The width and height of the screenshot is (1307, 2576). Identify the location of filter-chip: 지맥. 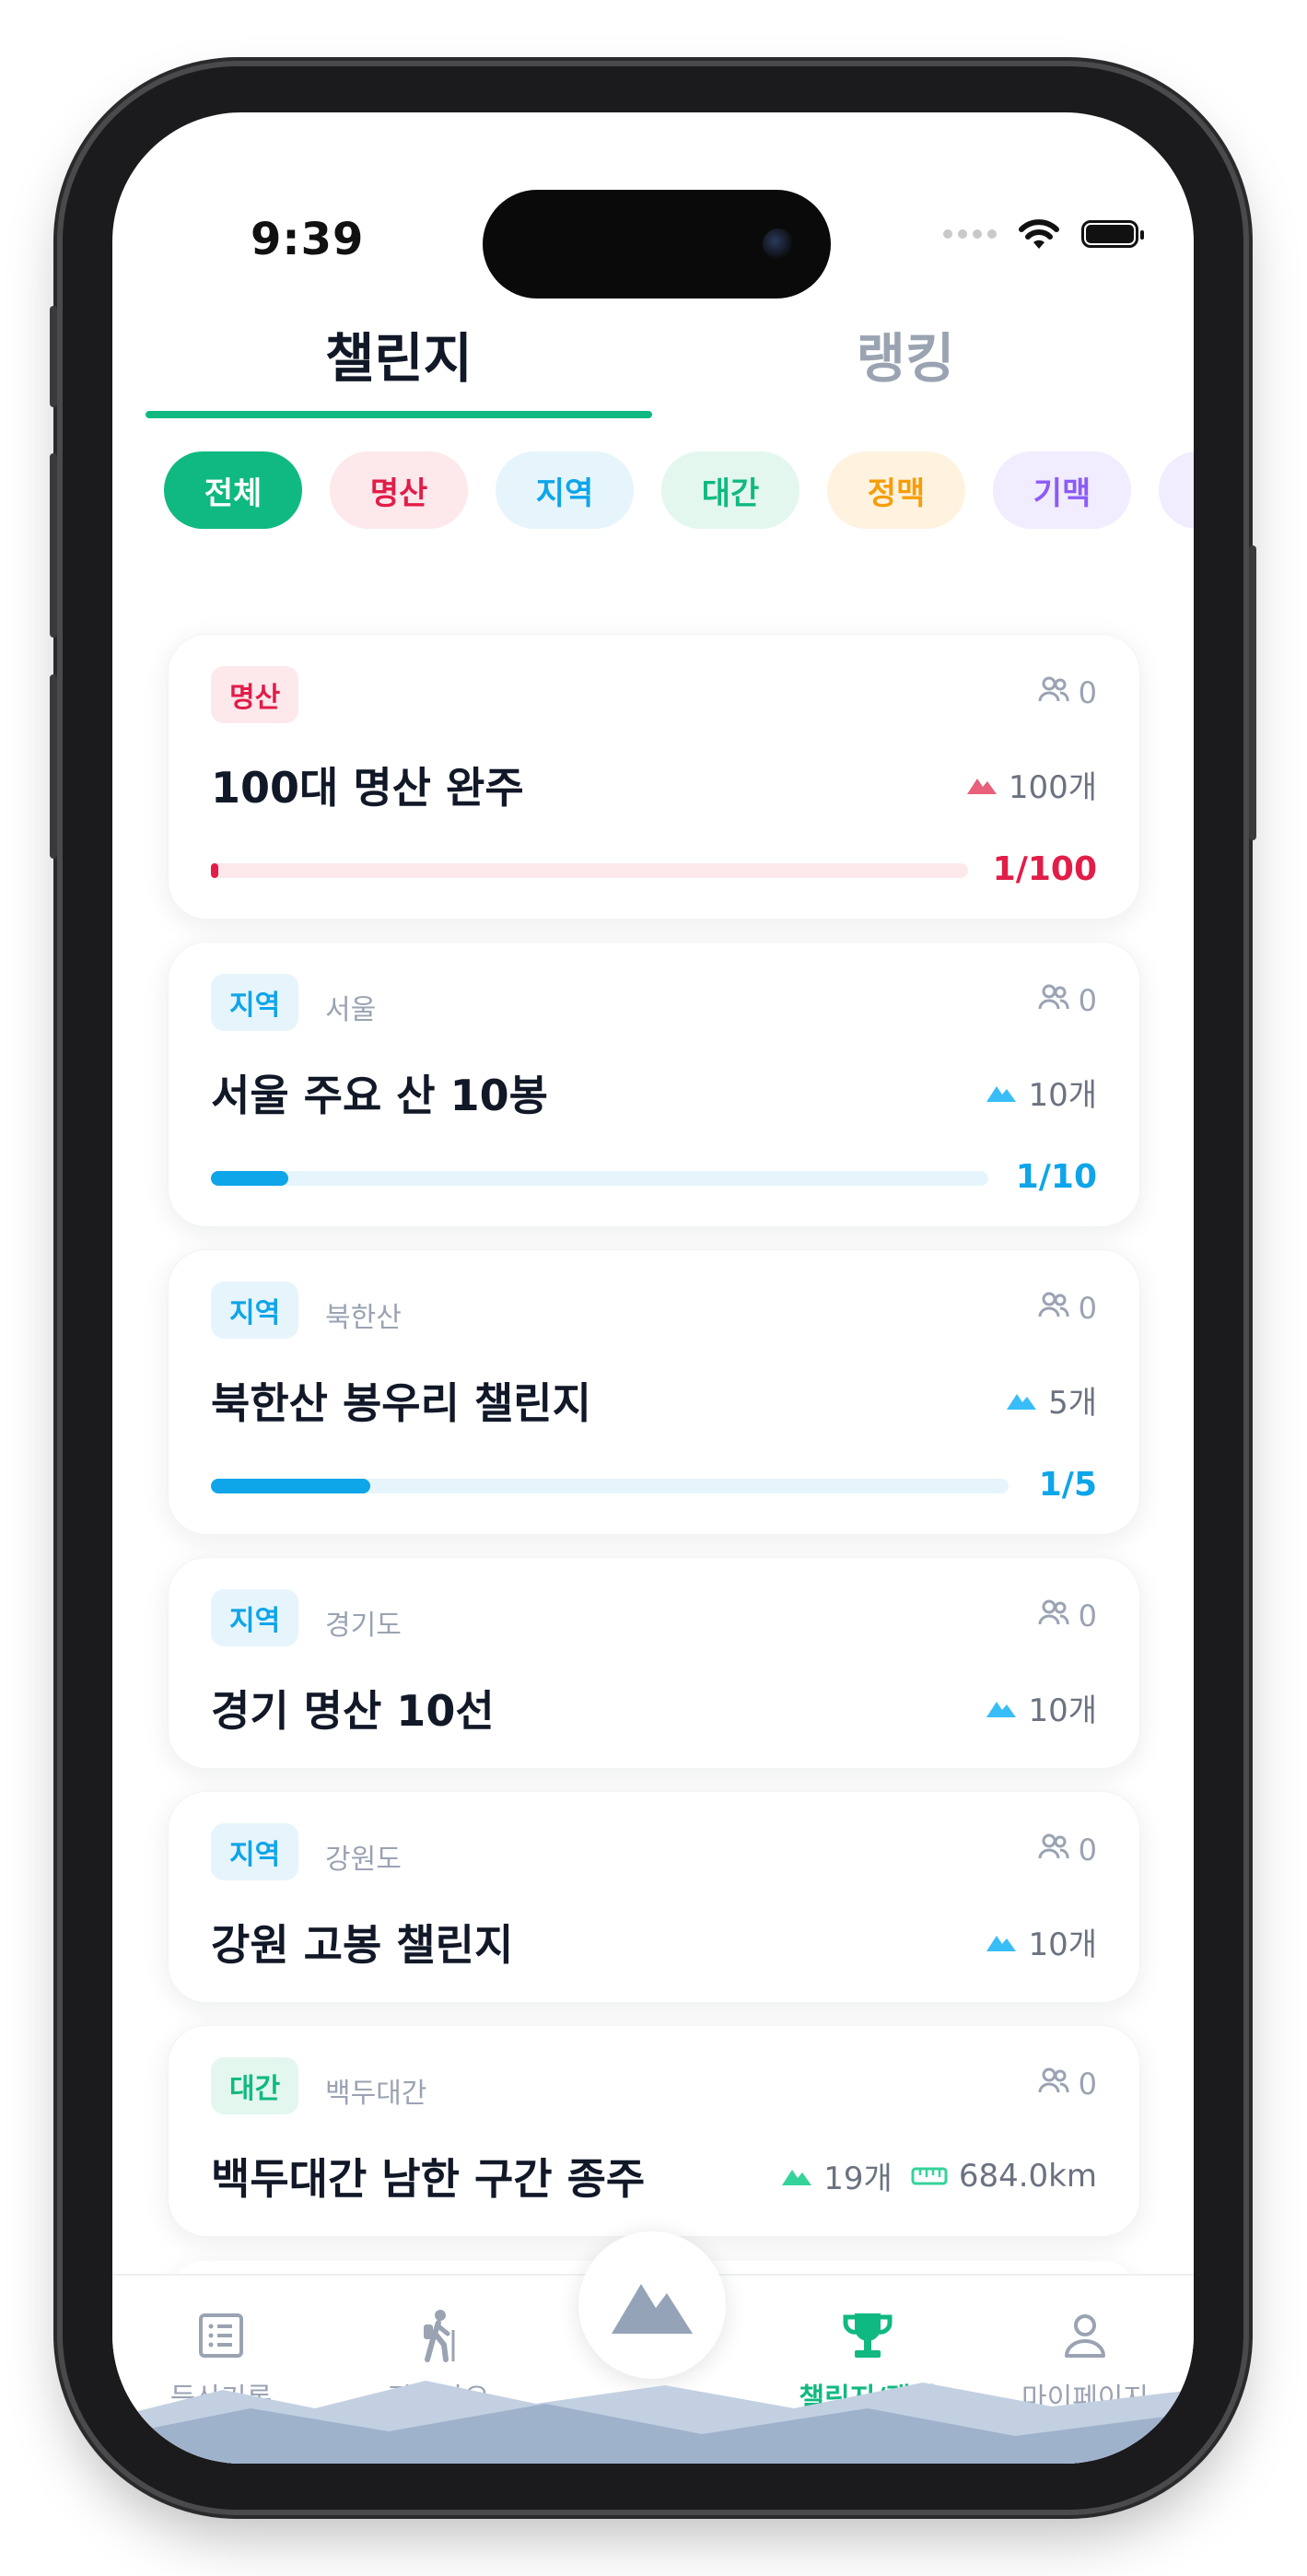
(1177, 490).